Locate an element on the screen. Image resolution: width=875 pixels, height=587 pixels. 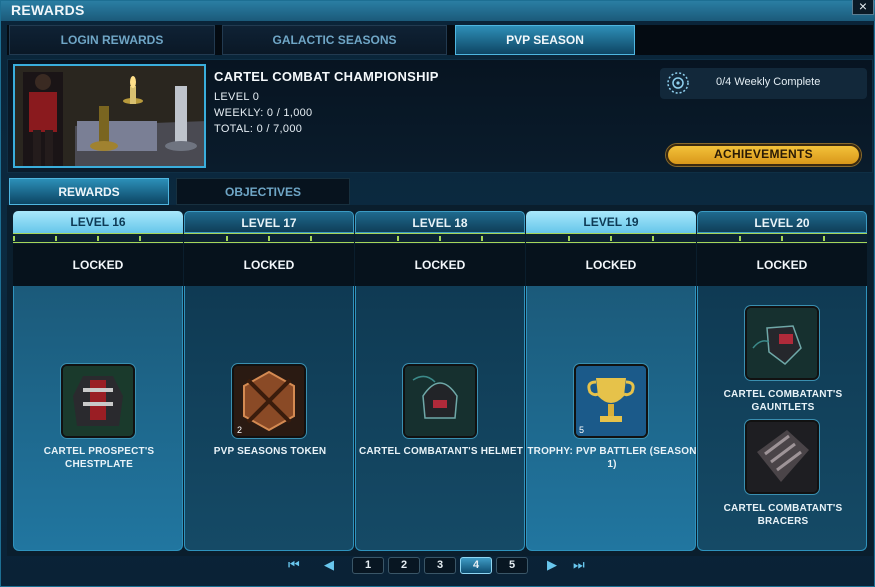
achievements-button: ACHIEVEMENTS is located at coordinates (763, 155).